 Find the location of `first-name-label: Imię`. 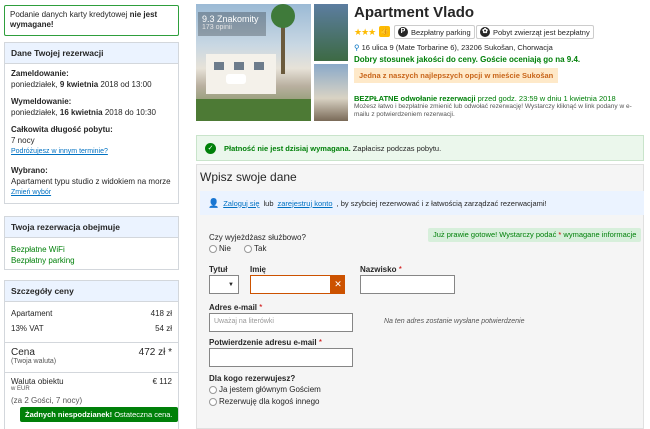

first-name-label: Imię is located at coordinates (258, 269).